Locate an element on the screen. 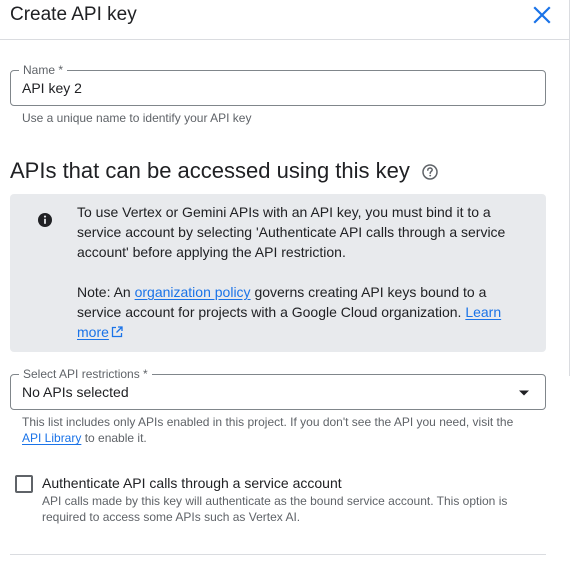 Image resolution: width=577 pixels, height=586 pixels. api-library-link: API Library is located at coordinates (51, 438).